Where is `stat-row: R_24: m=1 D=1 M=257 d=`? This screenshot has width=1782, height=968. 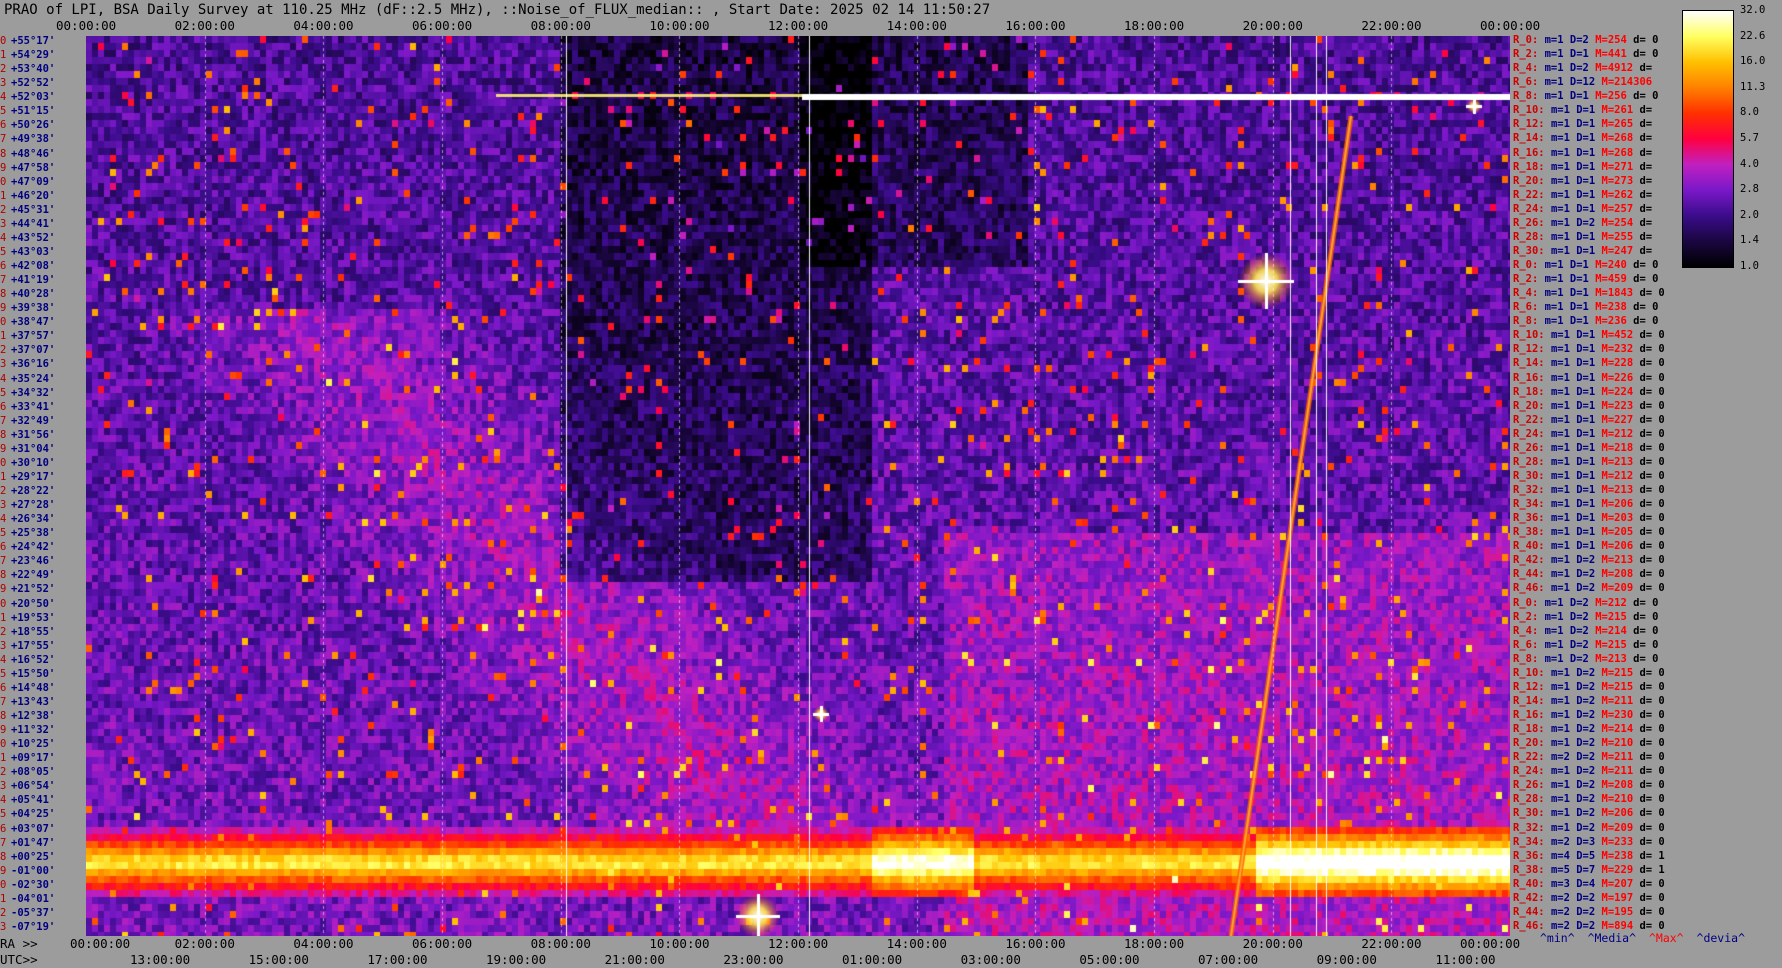
stat-row: R_24: m=1 D=1 M=257 d= is located at coordinates (1583, 208).